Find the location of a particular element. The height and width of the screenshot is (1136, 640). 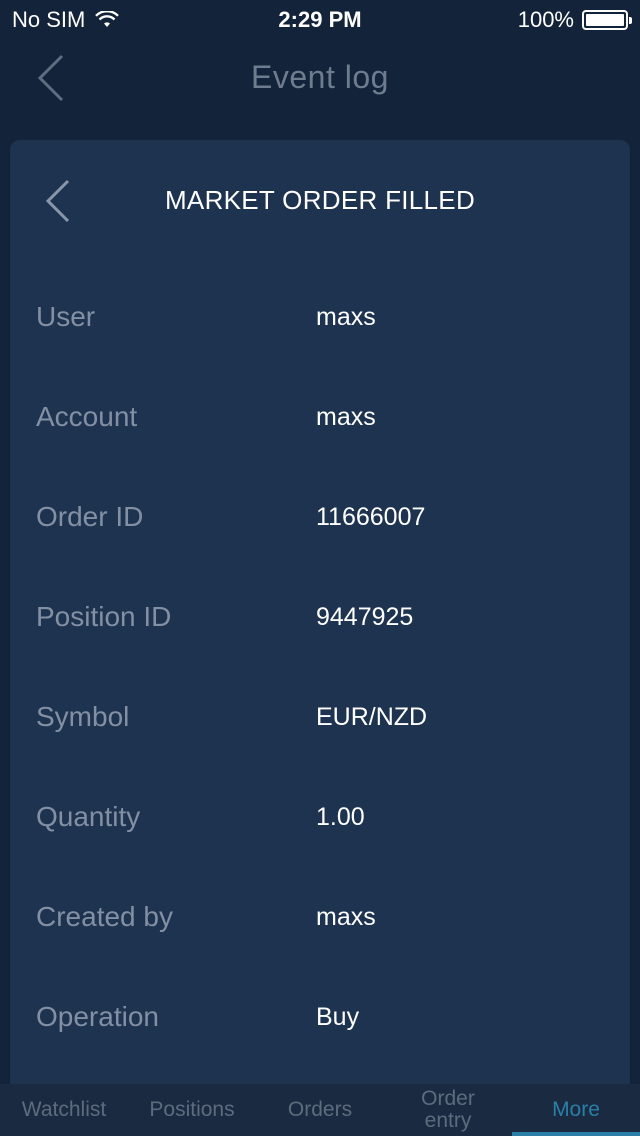

status-left: No SIM is located at coordinates (66, 20).